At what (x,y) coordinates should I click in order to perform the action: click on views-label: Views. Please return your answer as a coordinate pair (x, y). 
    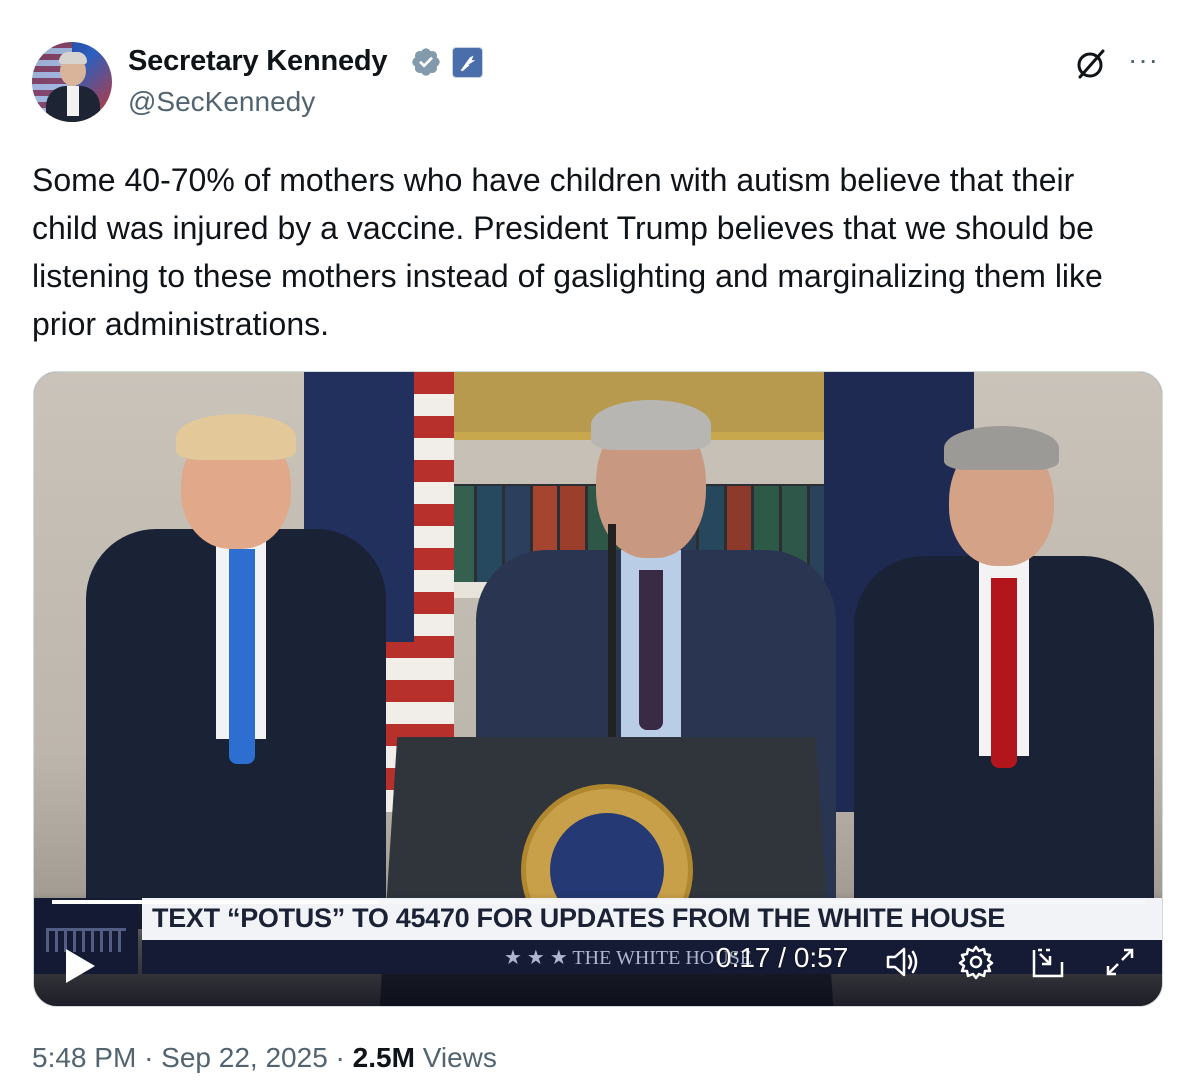
    Looking at the image, I should click on (459, 1057).